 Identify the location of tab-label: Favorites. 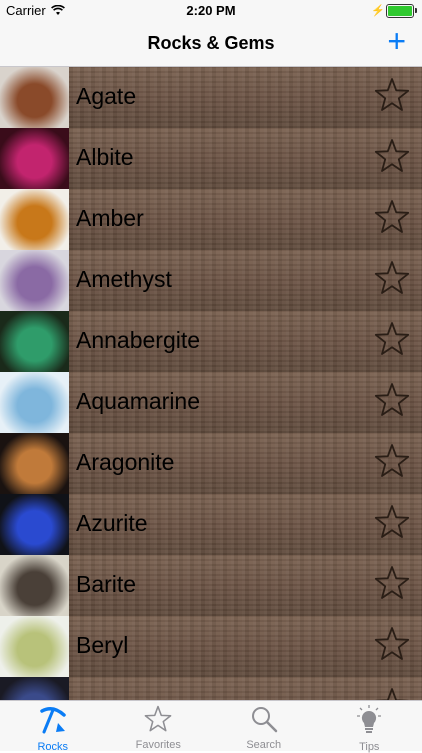
(158, 745).